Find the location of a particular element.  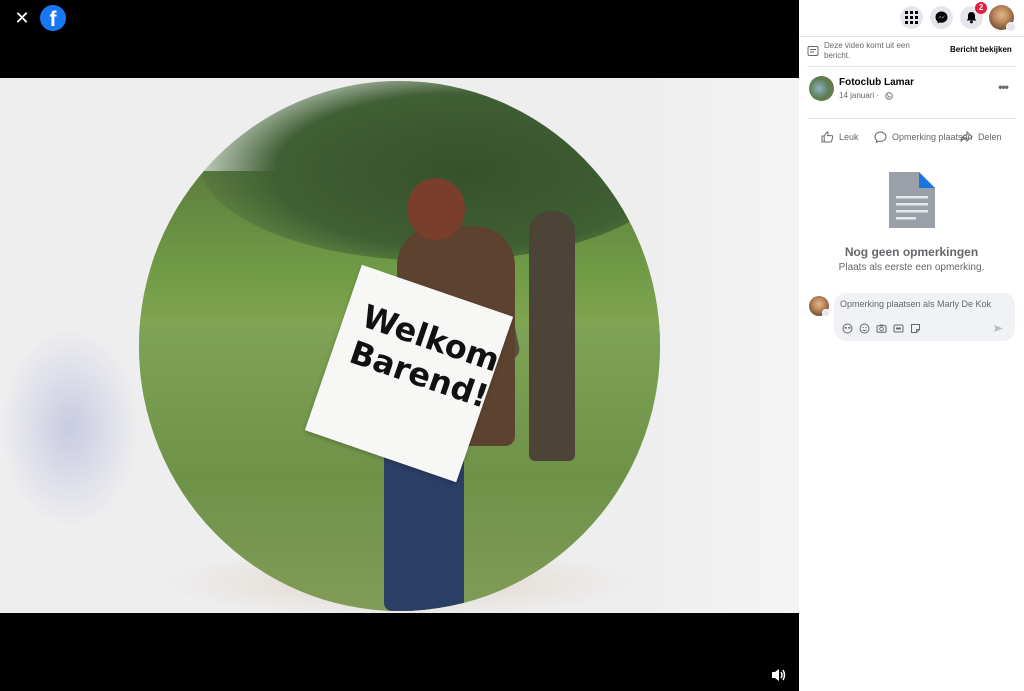

sticker-icon is located at coordinates (915, 327).